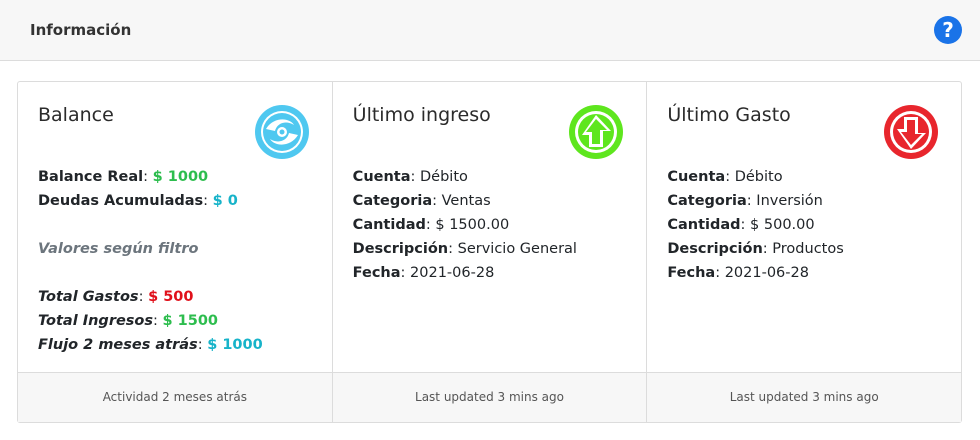 The width and height of the screenshot is (980, 440). What do you see at coordinates (88, 297) in the screenshot?
I see `row-label: Total Gastos` at bounding box center [88, 297].